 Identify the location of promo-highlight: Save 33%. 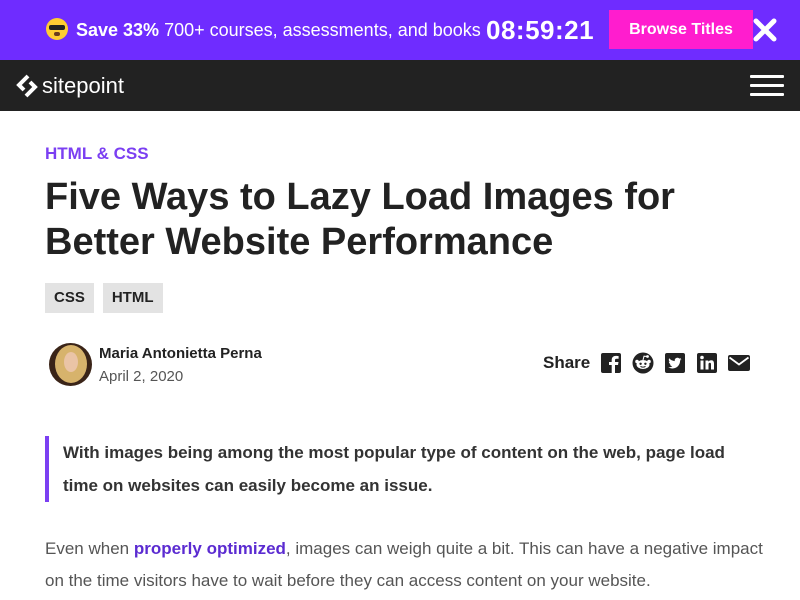
(118, 30).